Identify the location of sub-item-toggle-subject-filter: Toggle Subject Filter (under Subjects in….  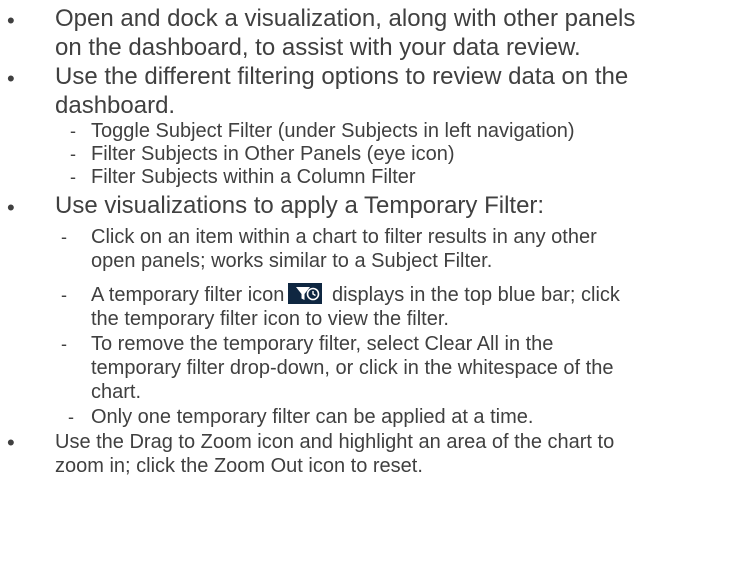
(333, 131).